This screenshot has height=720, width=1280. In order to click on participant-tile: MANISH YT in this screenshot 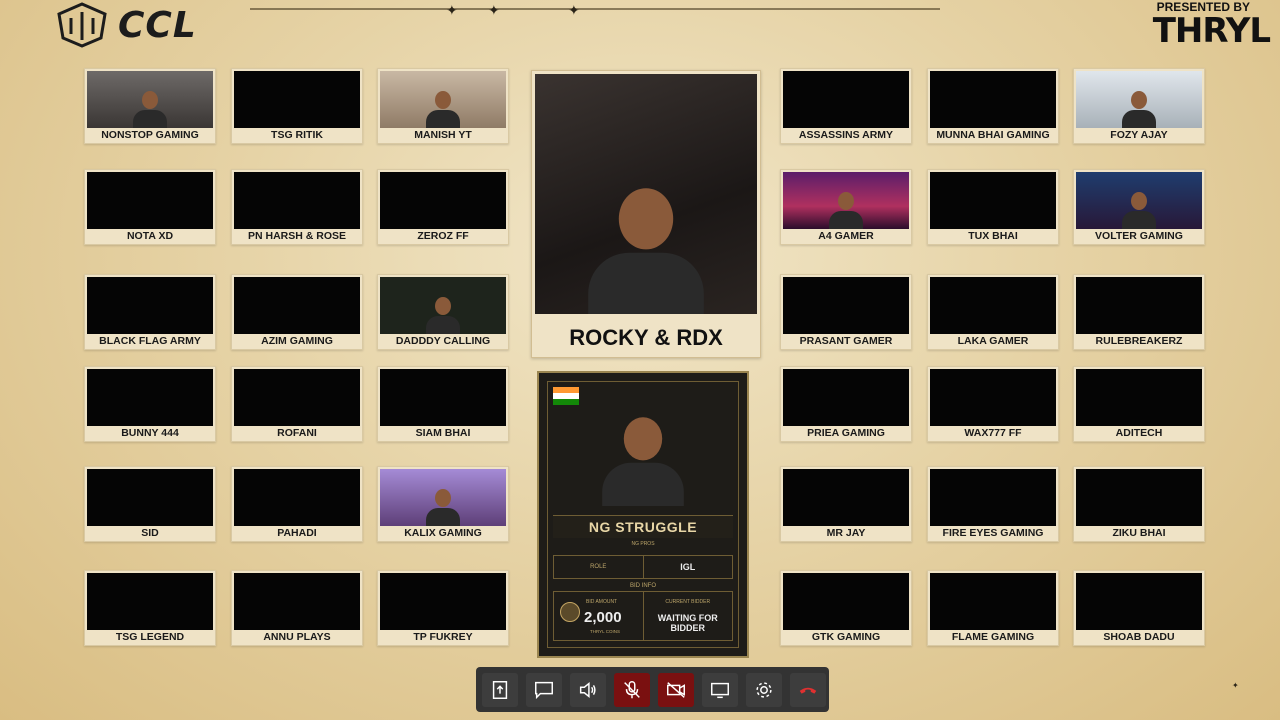, I will do `click(443, 106)`.